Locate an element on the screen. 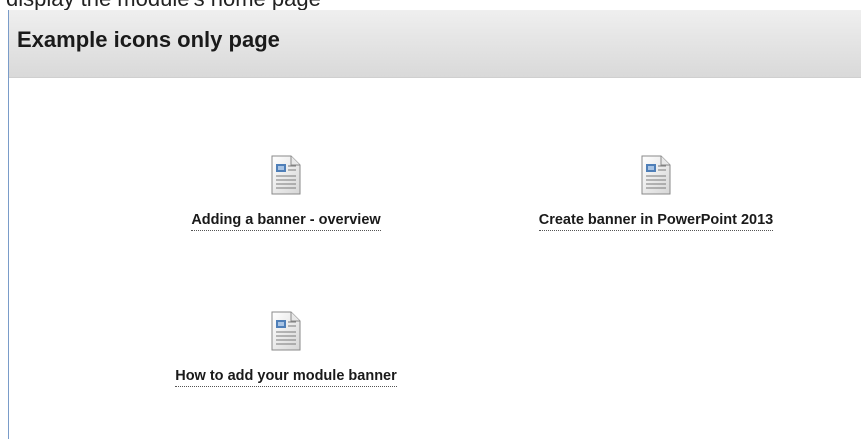 This screenshot has width=861, height=439. tile-adding-banner-overview: Adding a banner - overview is located at coordinates (286, 193).